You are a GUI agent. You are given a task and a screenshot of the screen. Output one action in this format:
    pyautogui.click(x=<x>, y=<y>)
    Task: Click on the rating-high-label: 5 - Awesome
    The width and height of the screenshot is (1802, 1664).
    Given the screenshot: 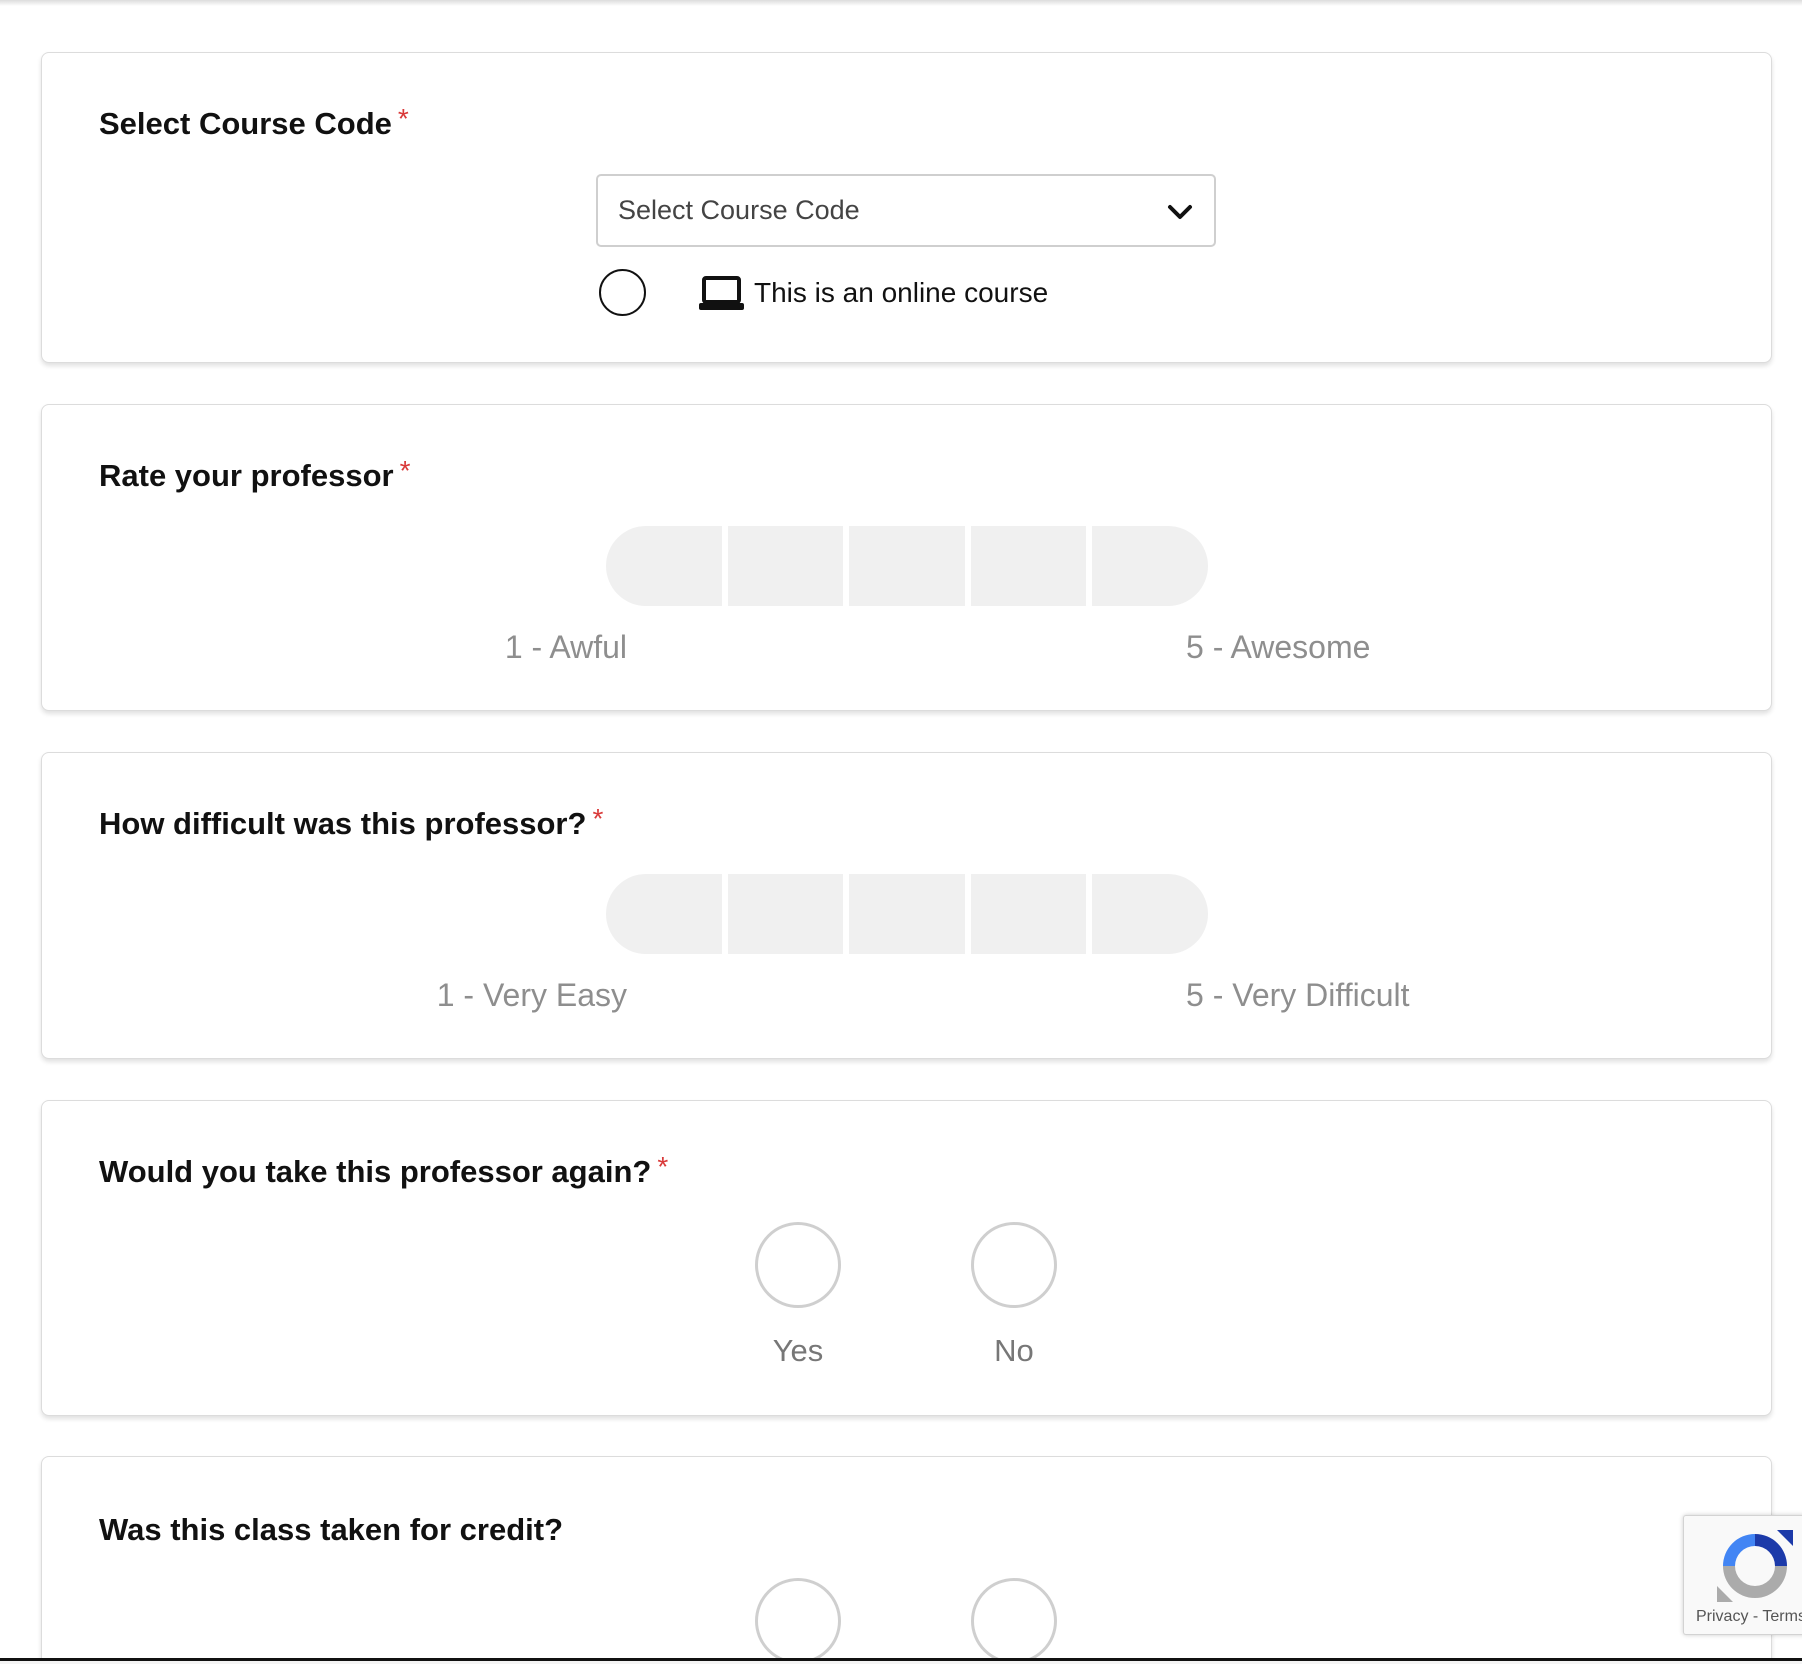 What is the action you would take?
    pyautogui.click(x=1278, y=647)
    